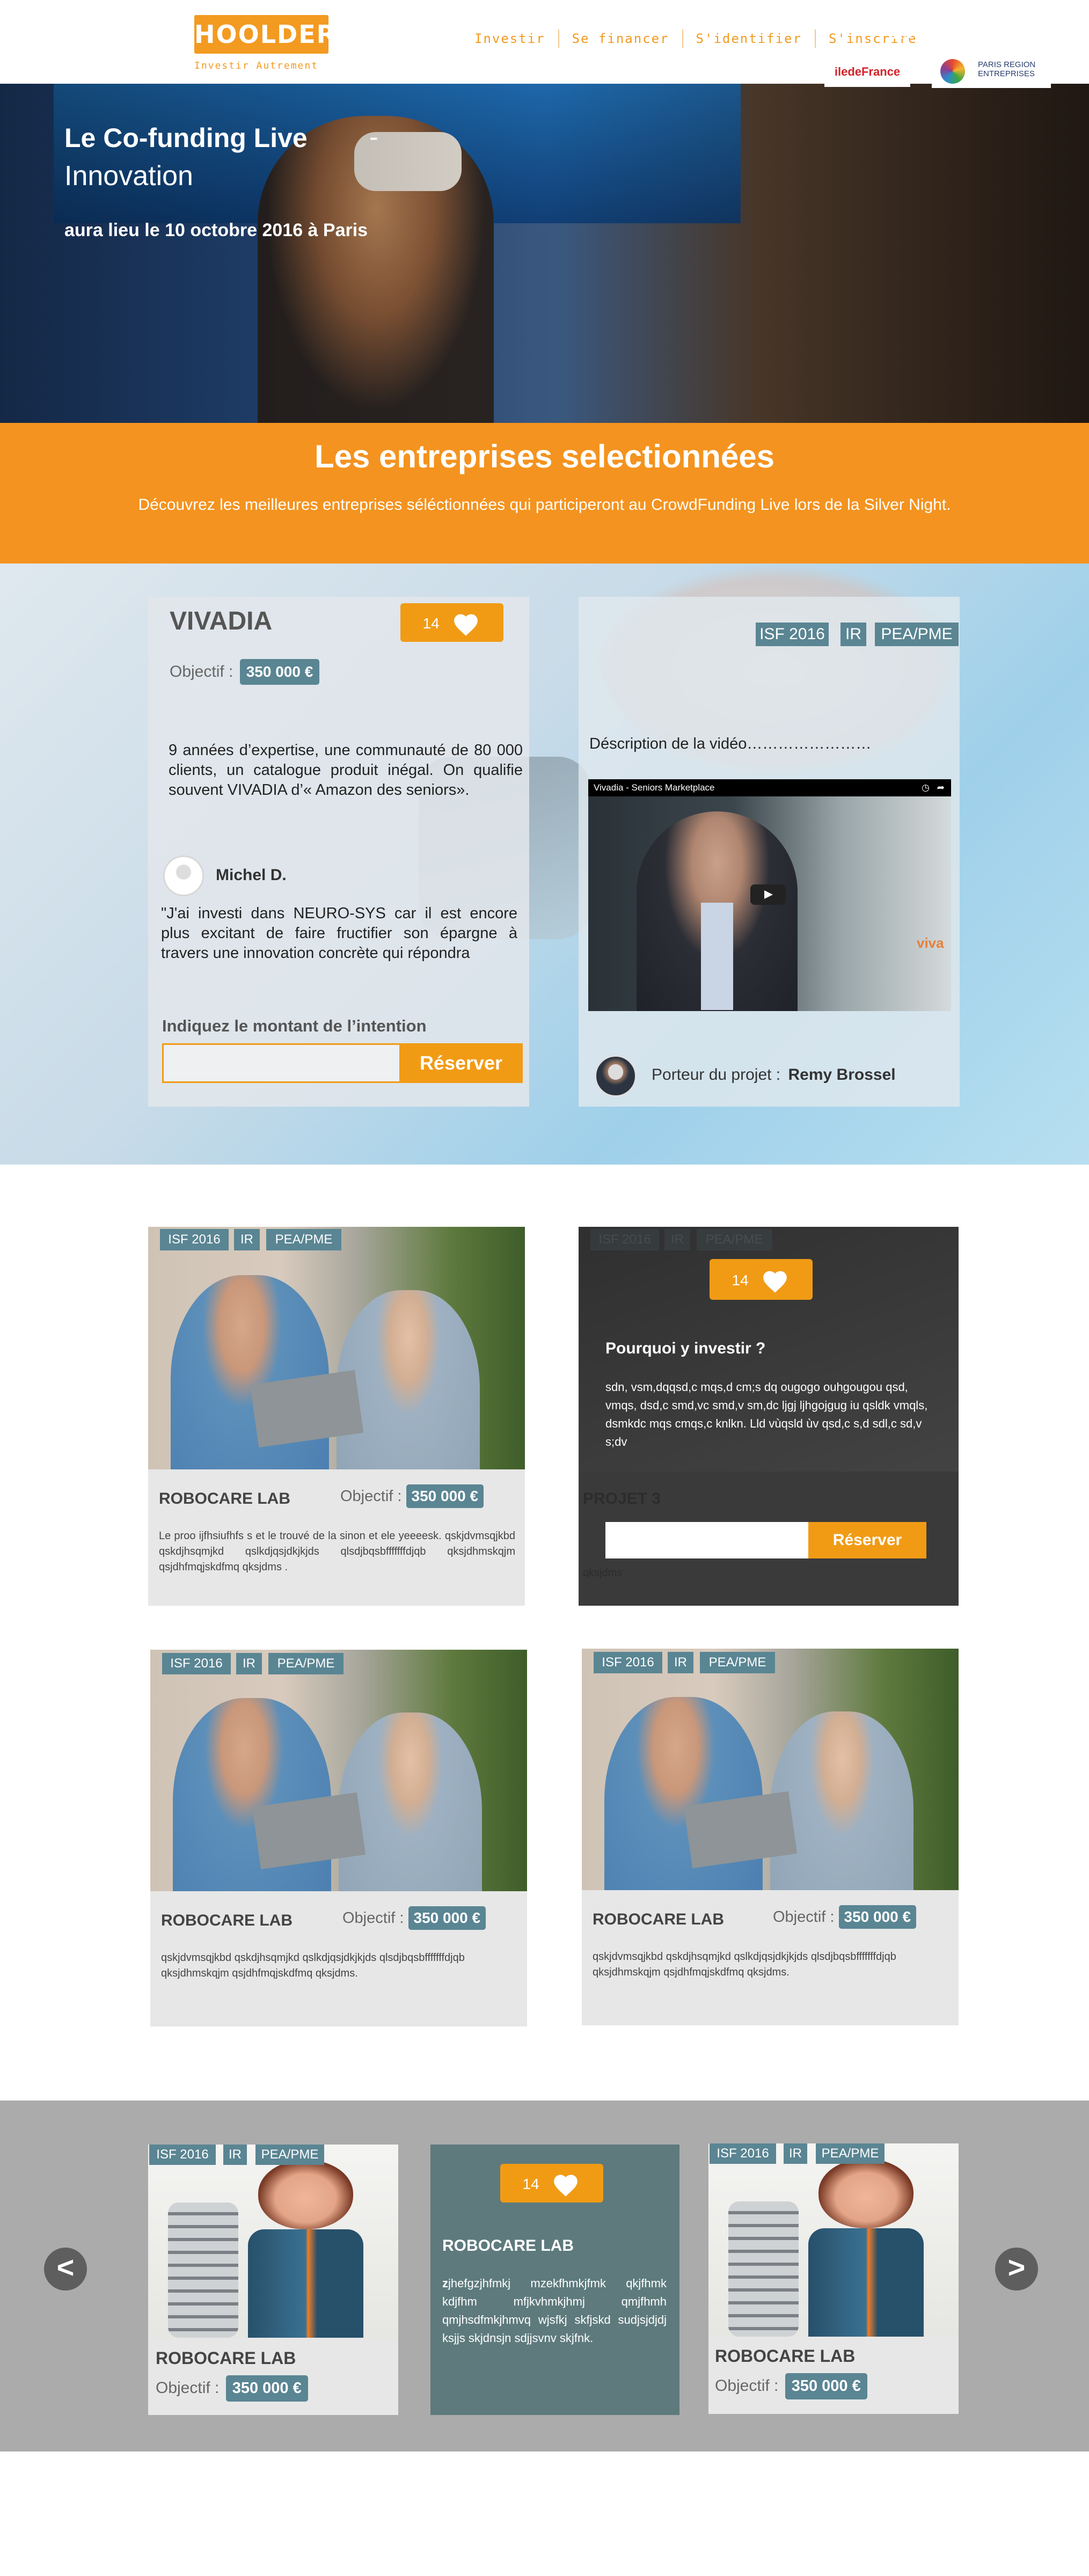 This screenshot has height=2576, width=1089. What do you see at coordinates (183, 875) in the screenshot?
I see `reviewer-avatar` at bounding box center [183, 875].